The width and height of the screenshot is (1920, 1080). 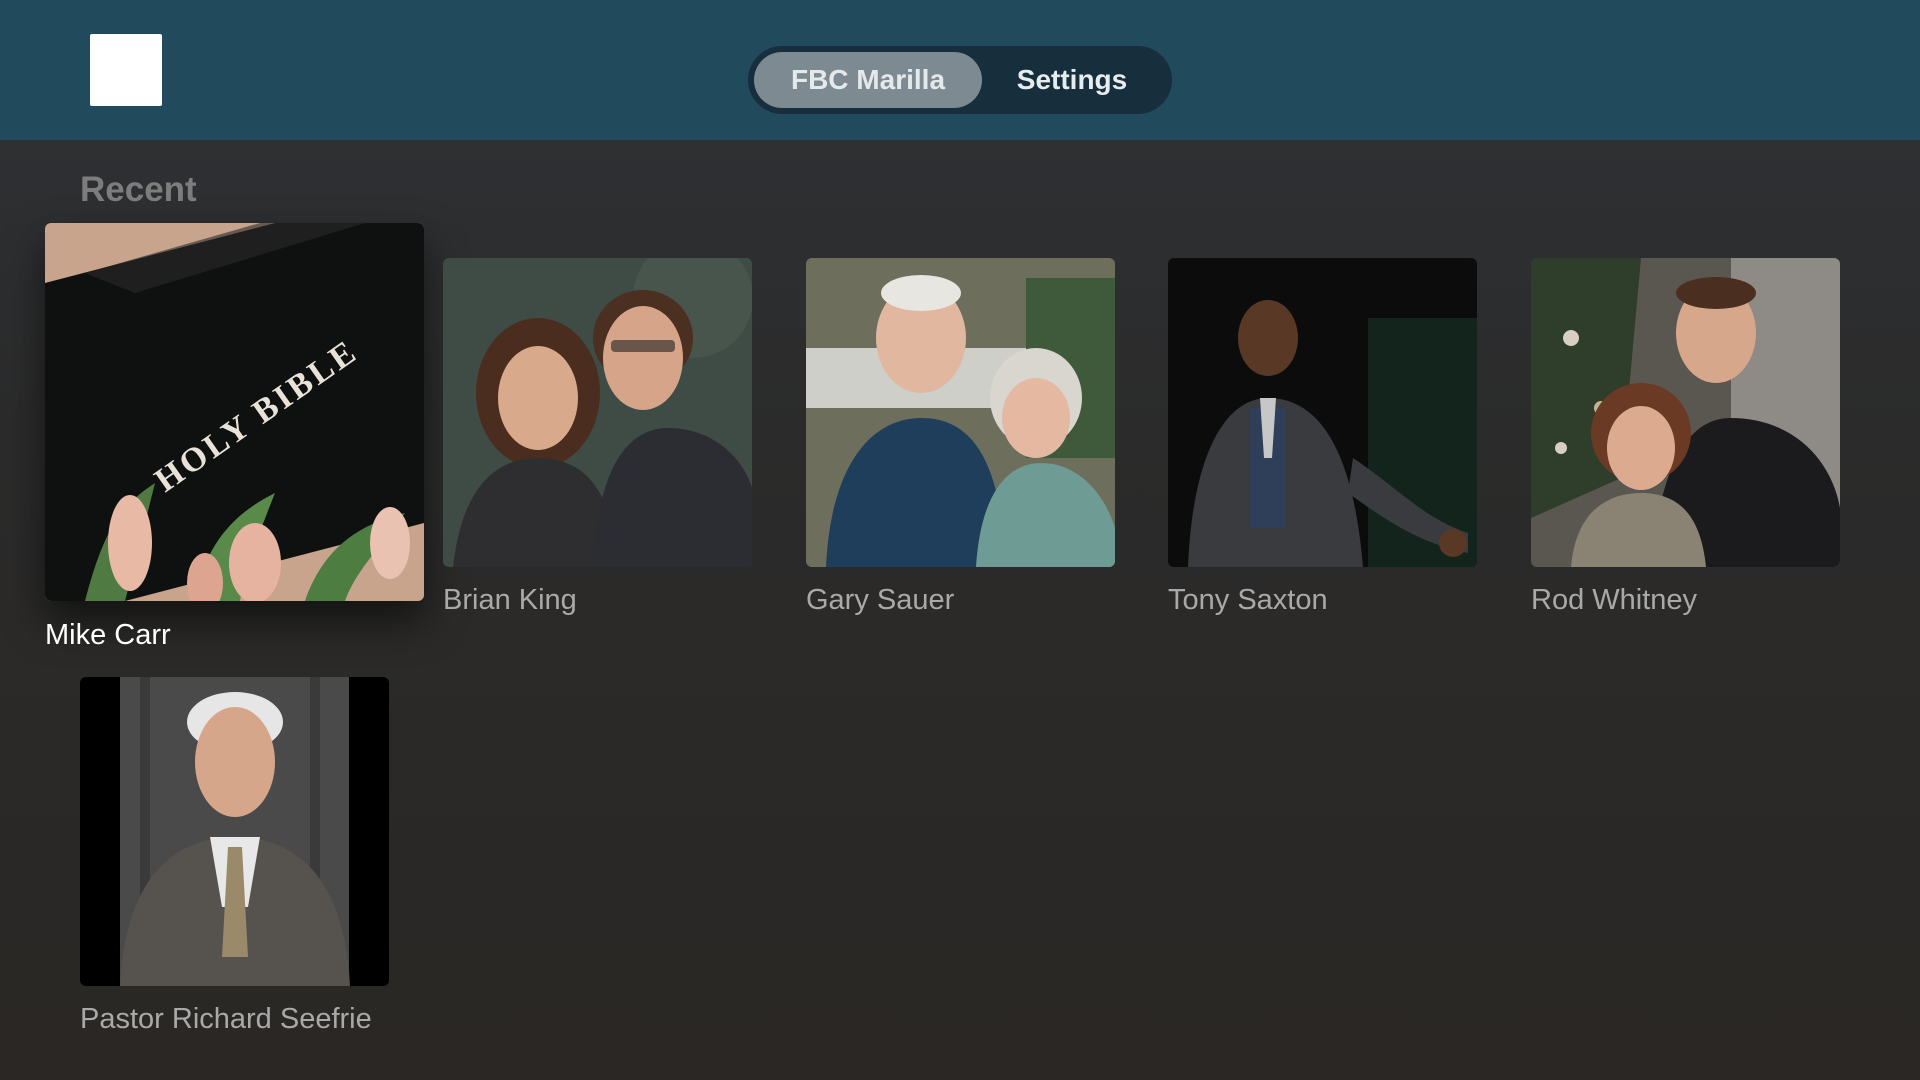 I want to click on tile-label: Rod Whitney, so click(x=1614, y=600).